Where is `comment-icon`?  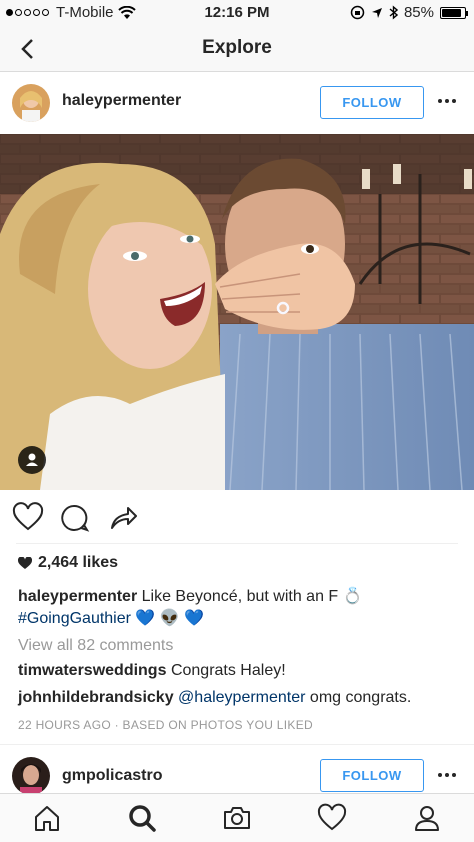
comment-icon is located at coordinates (74, 518).